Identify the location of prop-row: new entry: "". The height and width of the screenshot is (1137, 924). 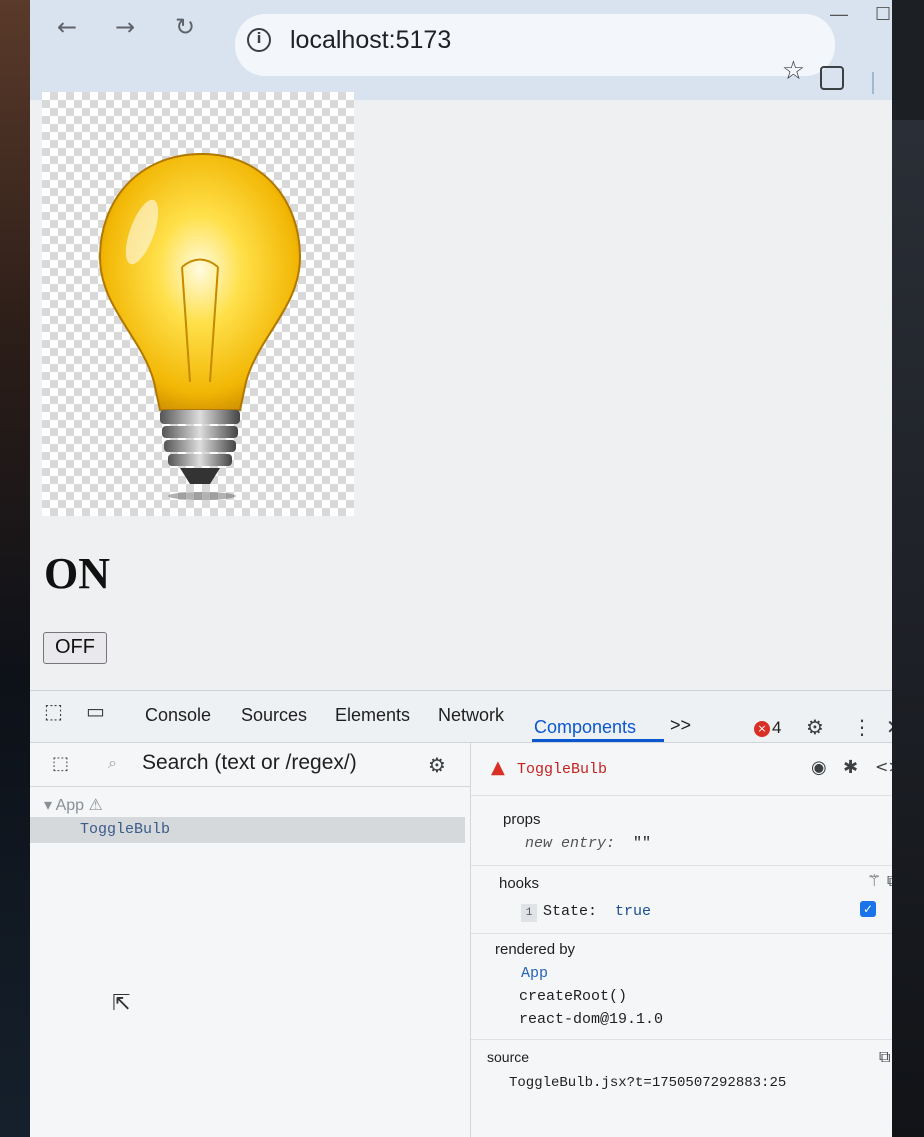
(588, 843).